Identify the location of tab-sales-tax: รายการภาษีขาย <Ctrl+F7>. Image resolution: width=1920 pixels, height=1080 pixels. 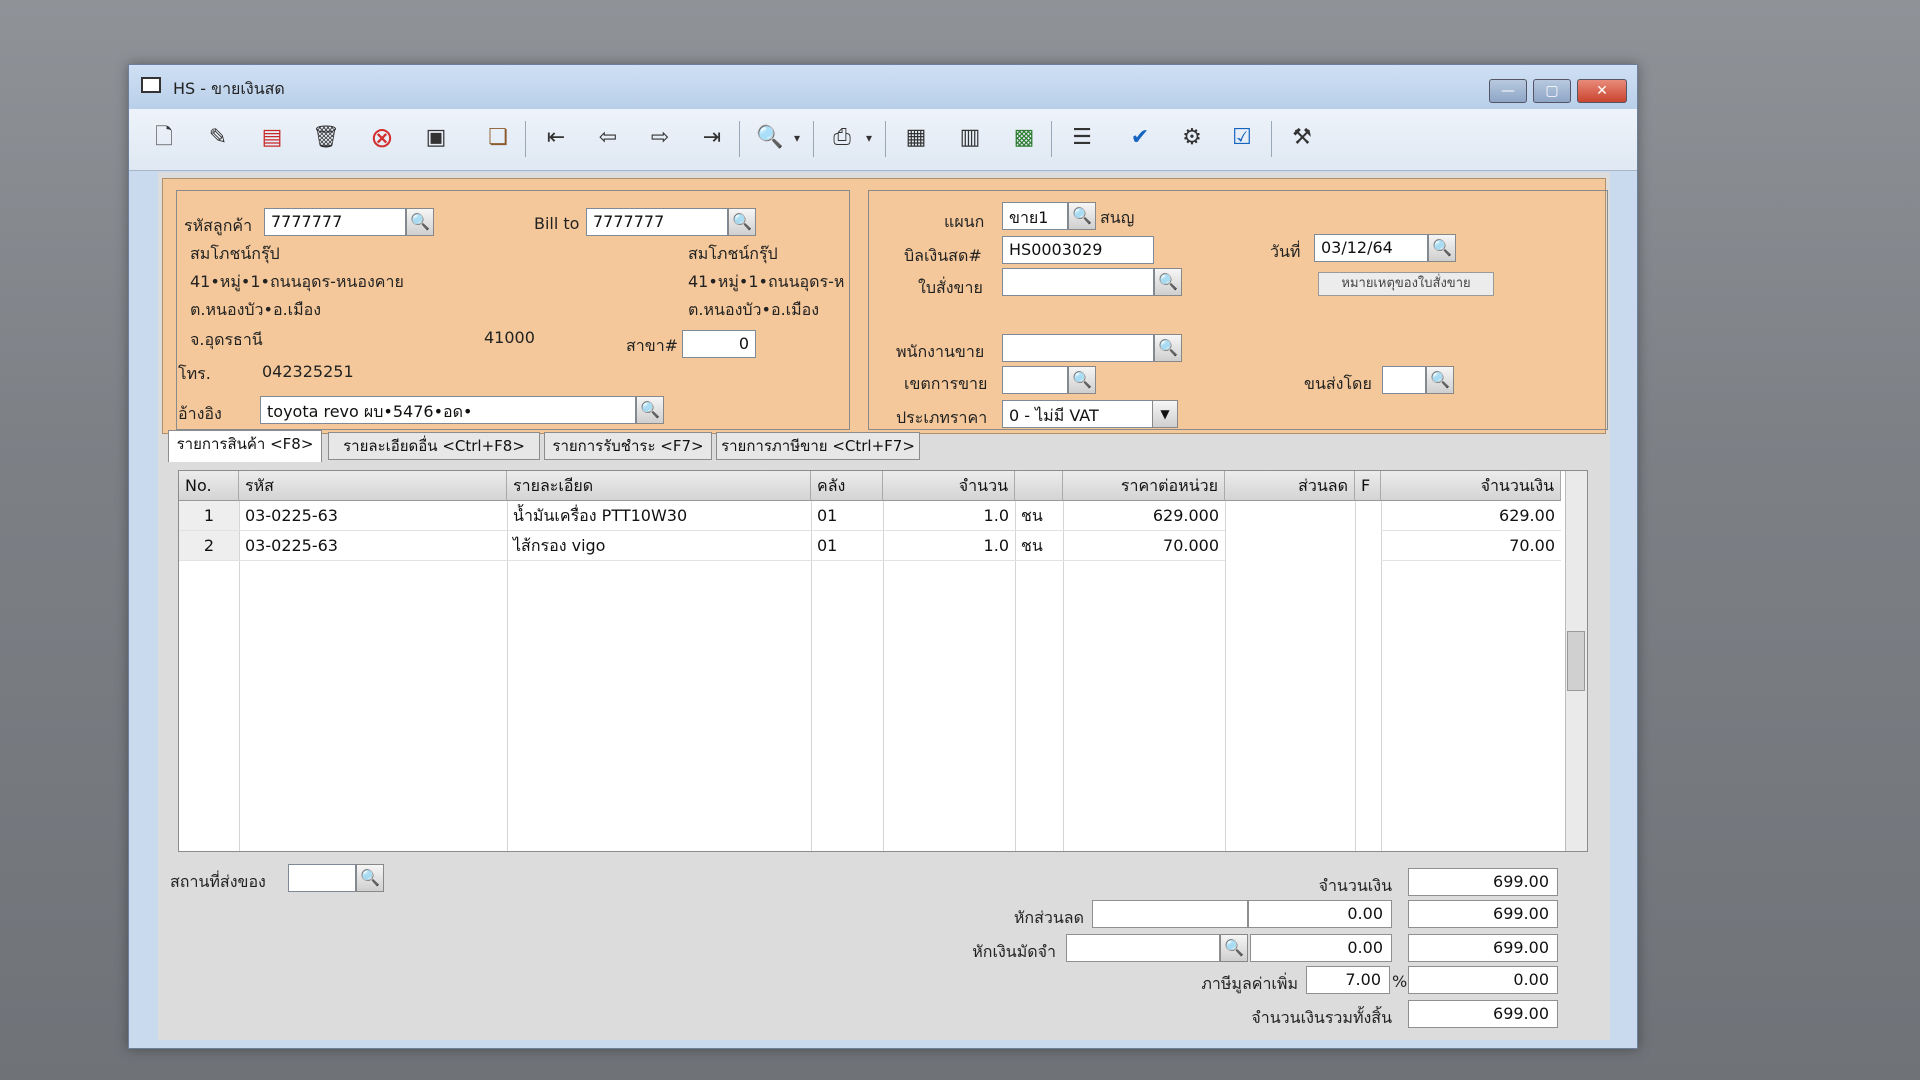
(818, 446).